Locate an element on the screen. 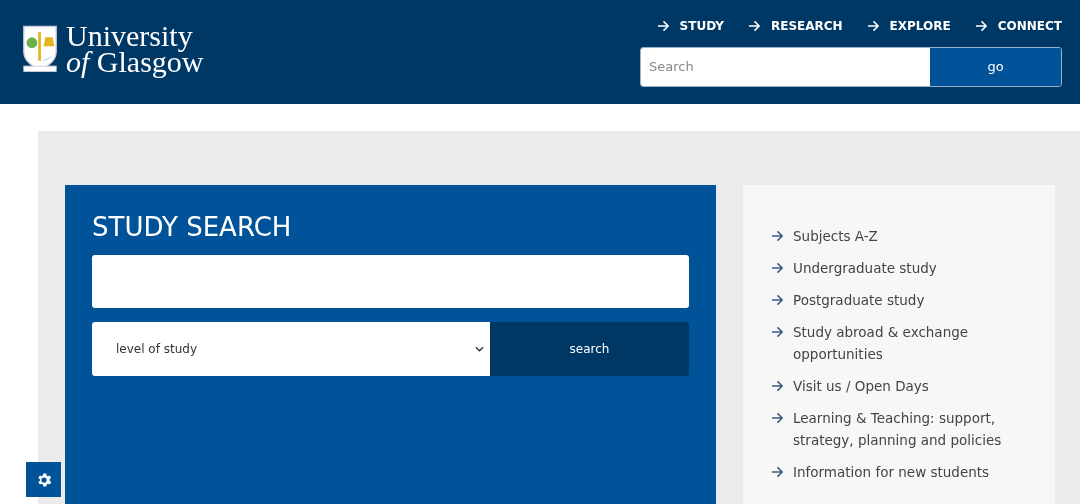 The image size is (1080, 504). quick-link: Information for new students is located at coordinates (891, 472).